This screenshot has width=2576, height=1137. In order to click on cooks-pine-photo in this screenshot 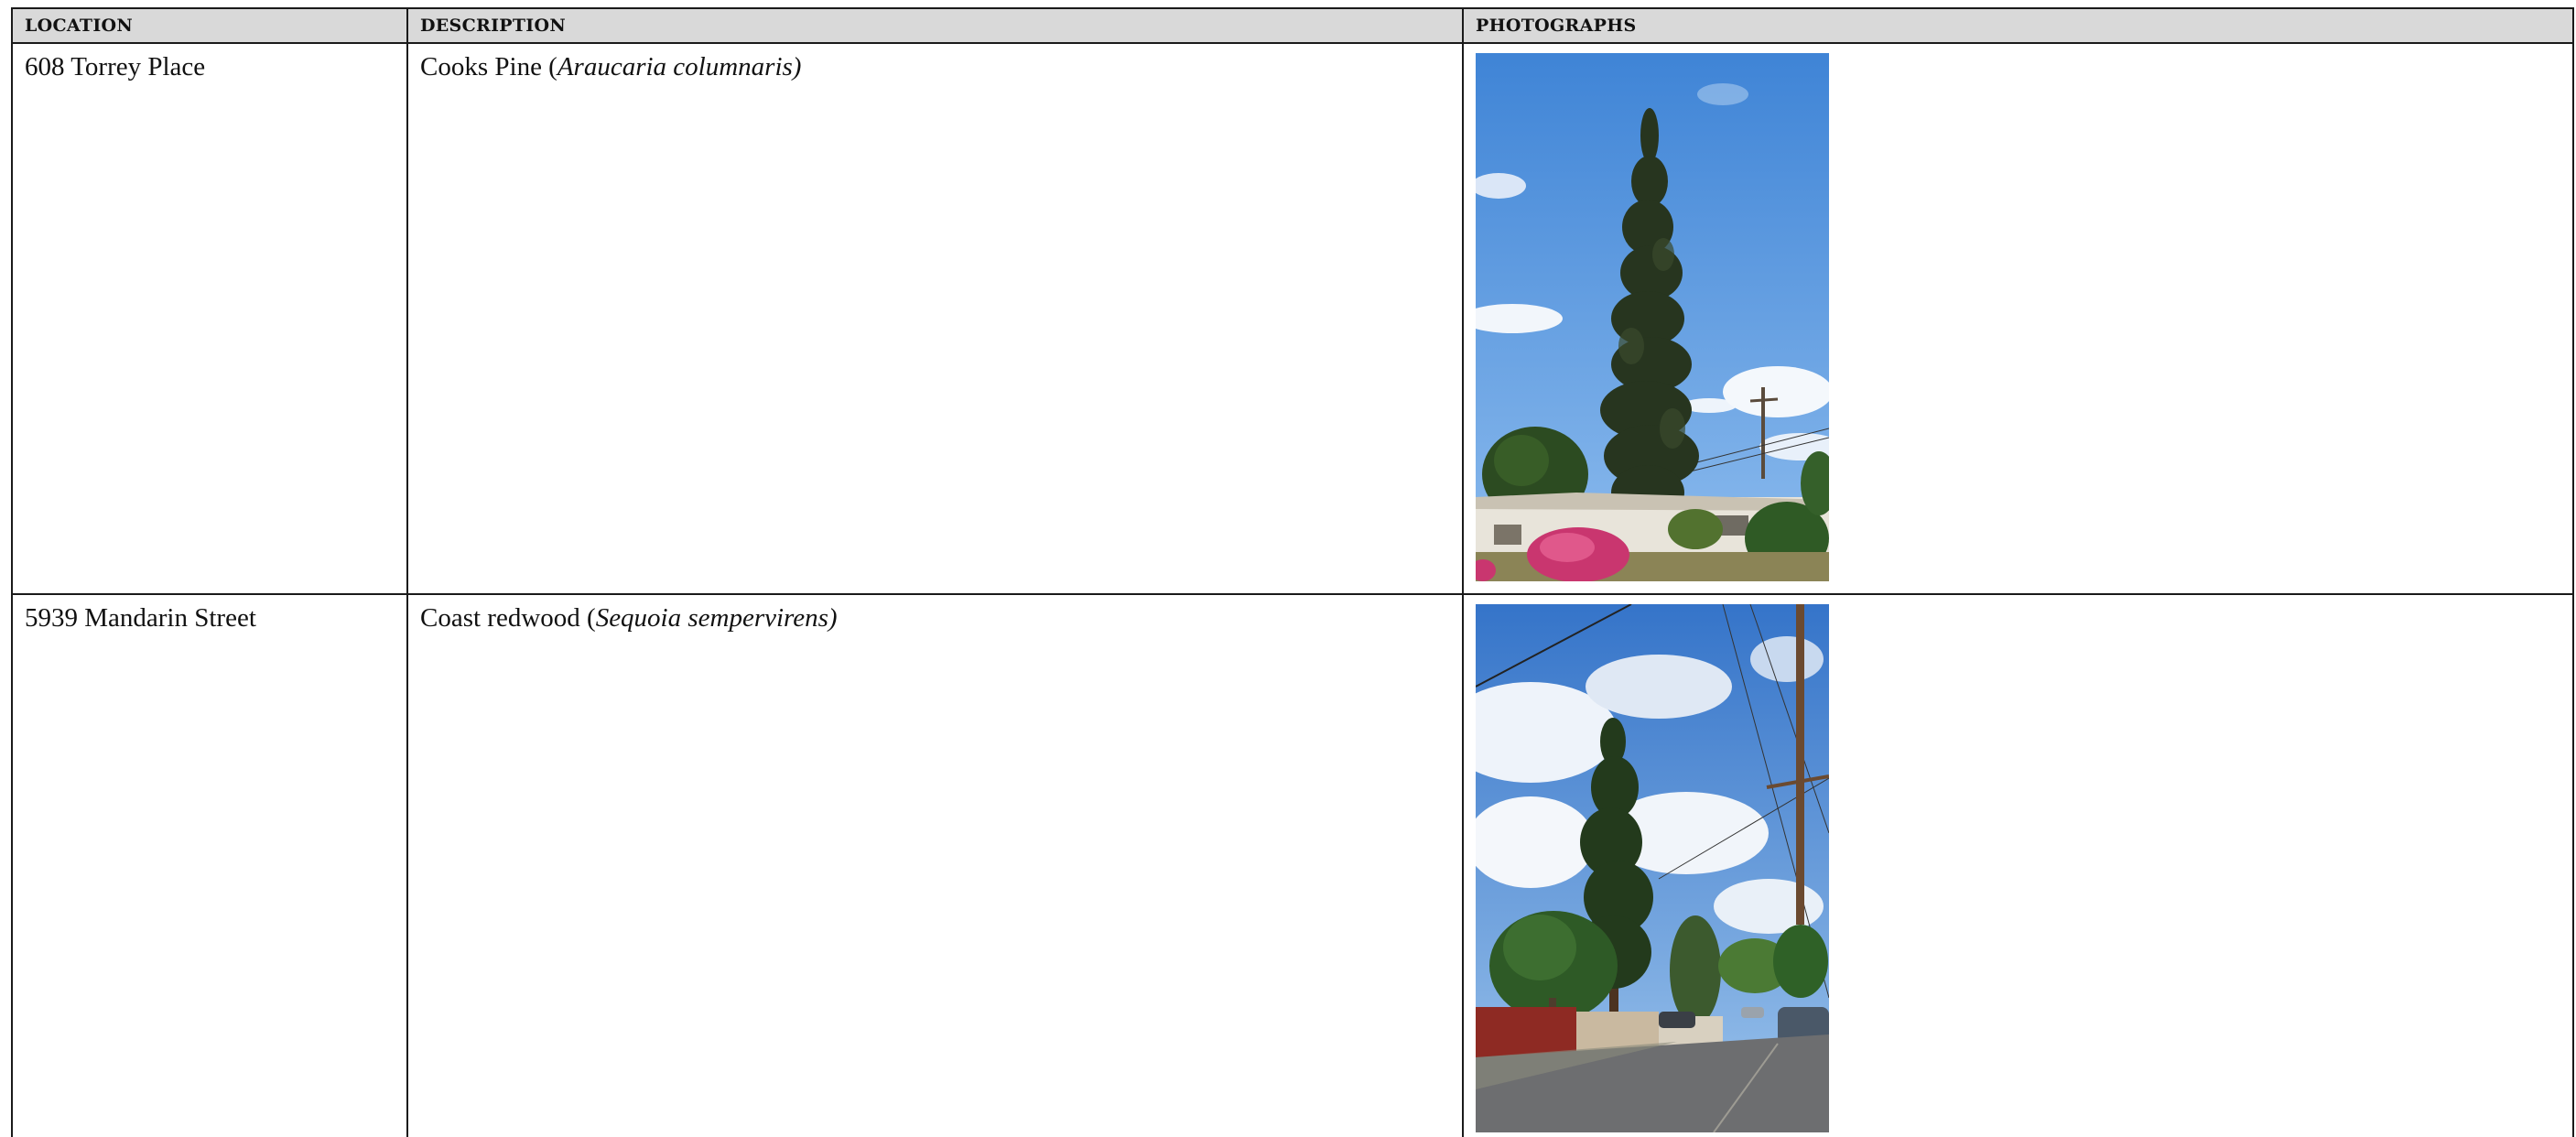, I will do `click(1653, 317)`.